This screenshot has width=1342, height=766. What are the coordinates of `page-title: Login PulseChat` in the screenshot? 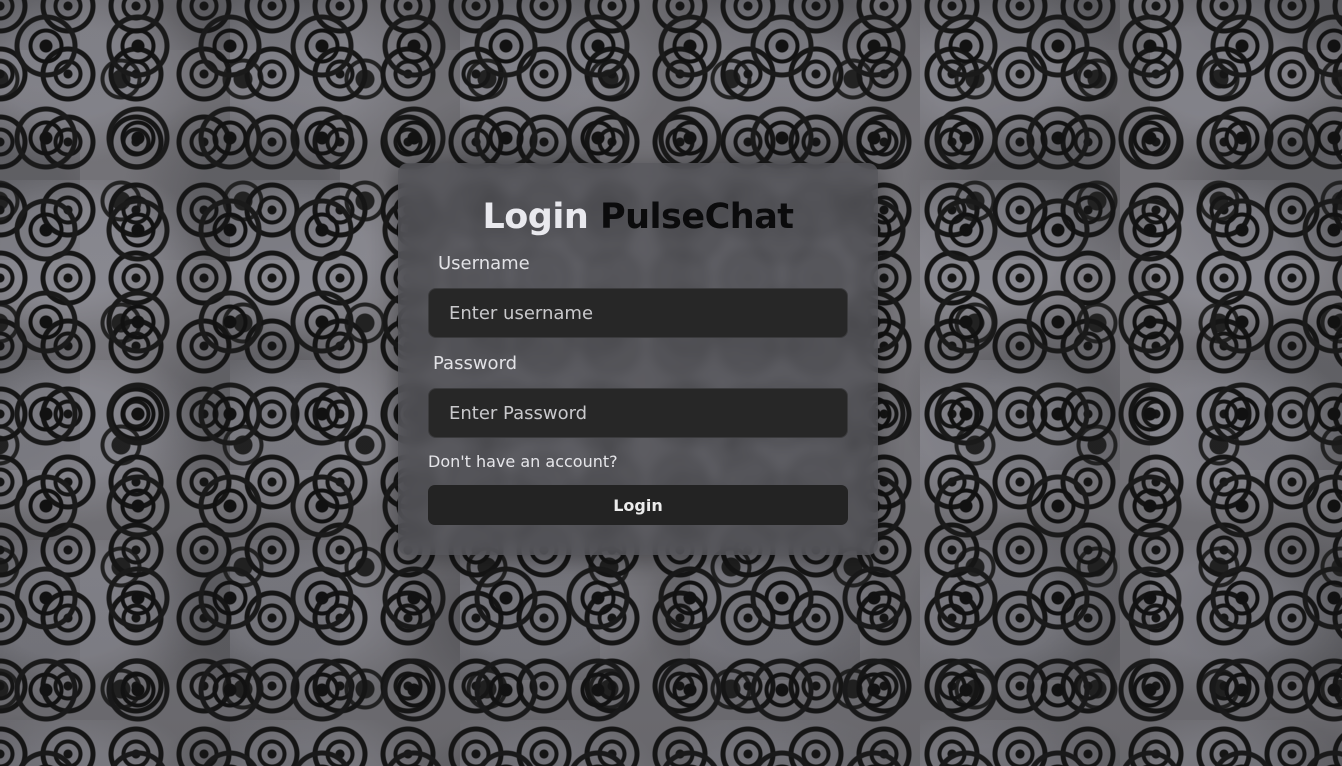 It's located at (638, 217).